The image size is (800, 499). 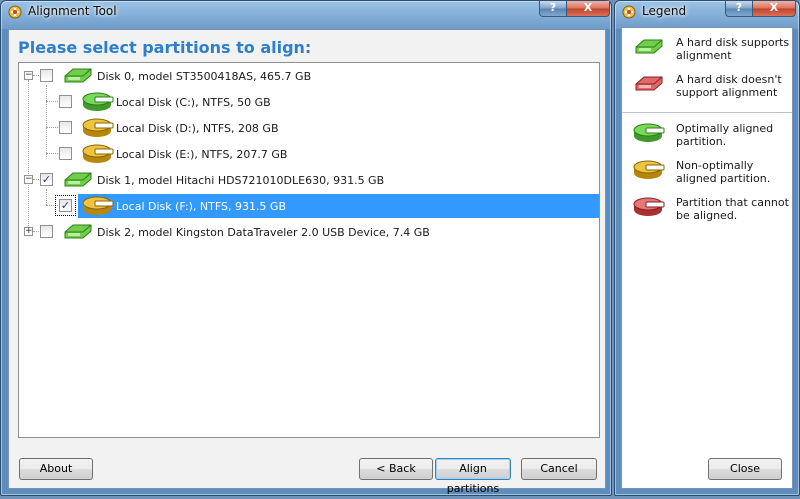 I want to click on expand-icon: +, so click(x=28, y=231).